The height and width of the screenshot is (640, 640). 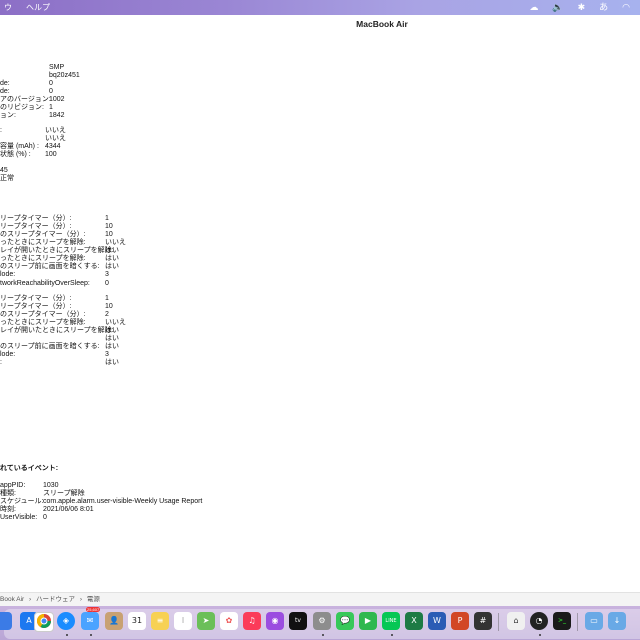 I want to click on appletv-icon: tv, so click(x=298, y=621).